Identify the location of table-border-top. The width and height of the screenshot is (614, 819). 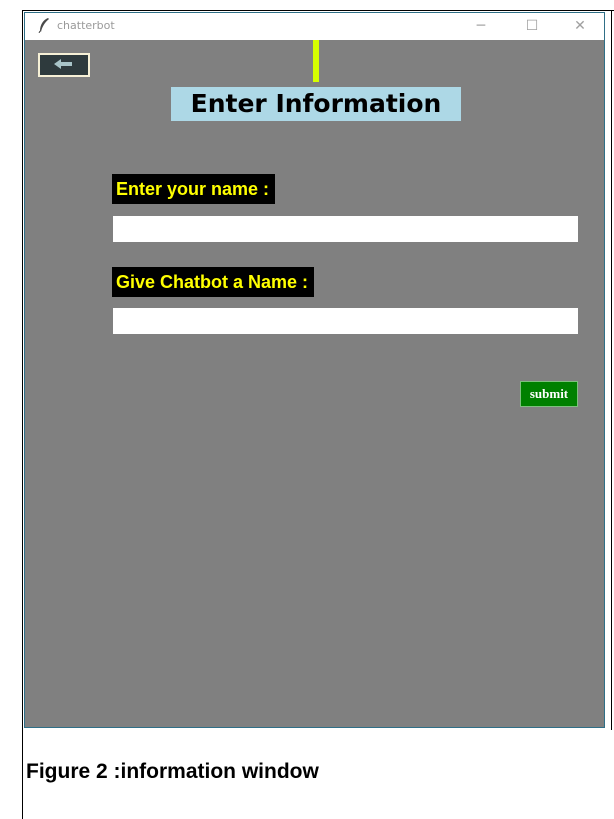
(318, 10).